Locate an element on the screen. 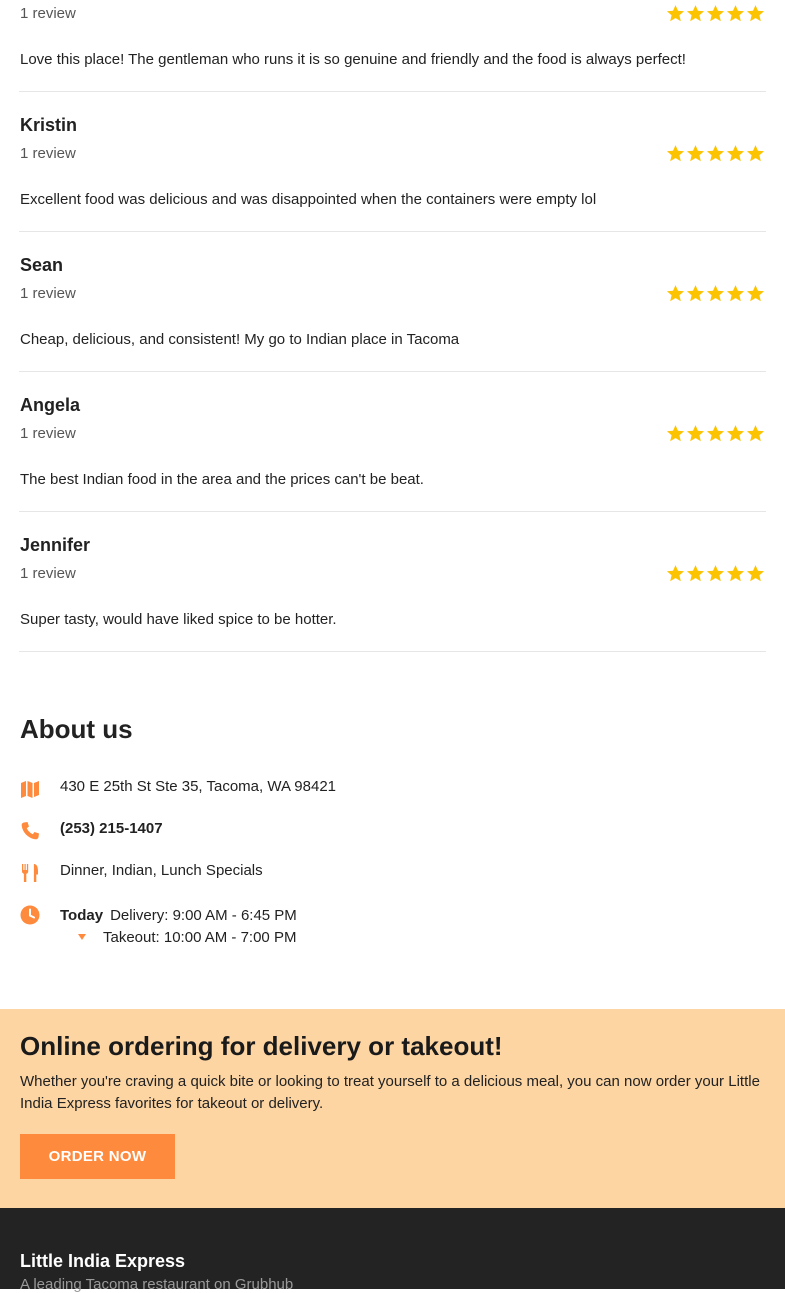 The height and width of the screenshot is (1293, 785). phone-link: (253) 215-1407 is located at coordinates (111, 828).